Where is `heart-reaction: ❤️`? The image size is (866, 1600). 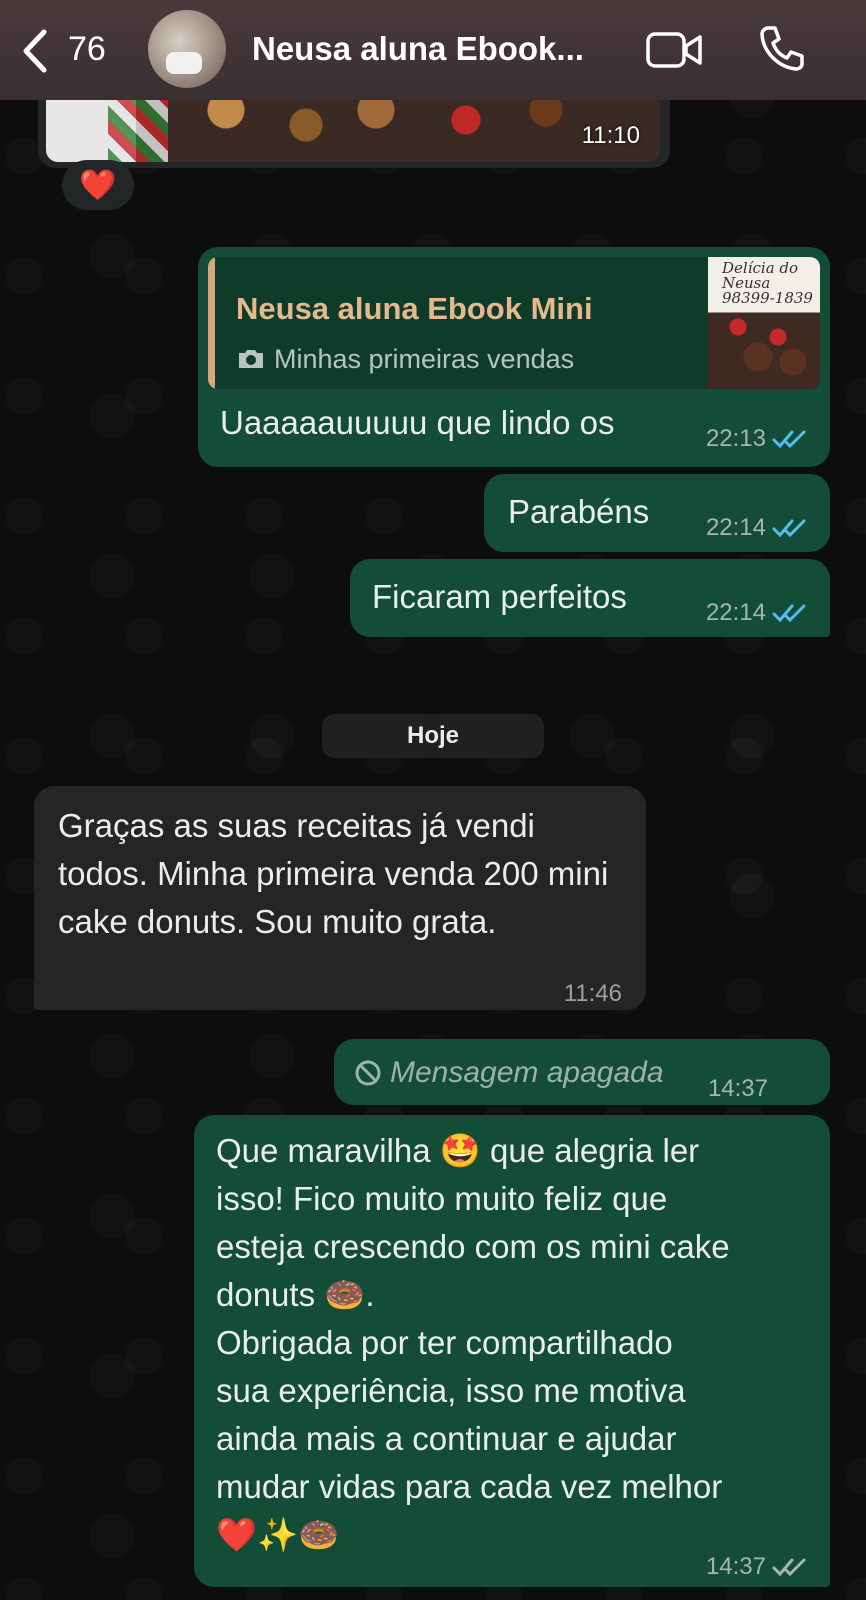 heart-reaction: ❤️ is located at coordinates (98, 185).